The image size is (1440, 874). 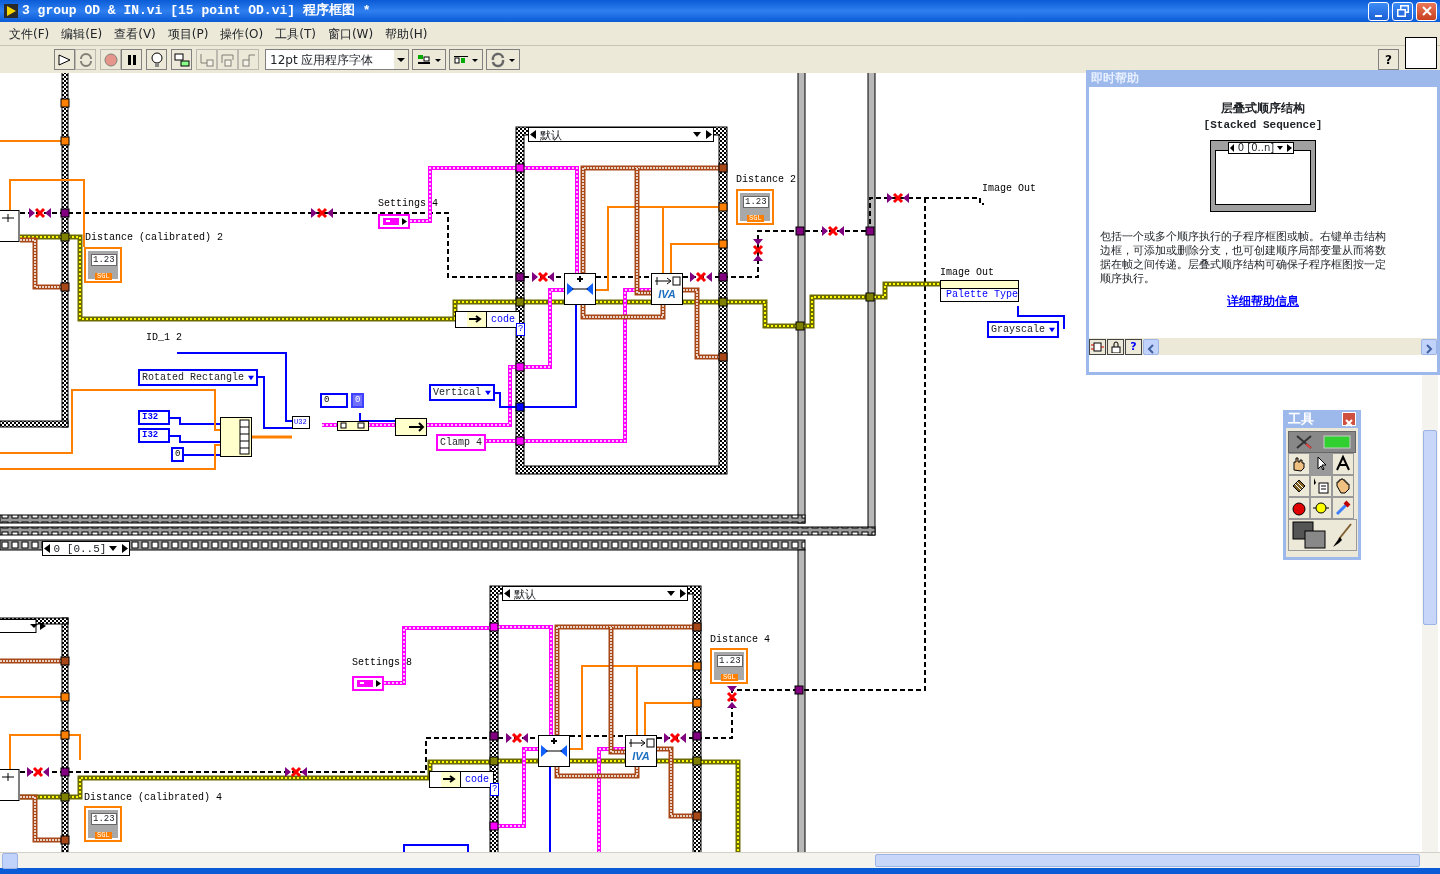 What do you see at coordinates (1023, 329) in the screenshot?
I see `enum-constant: Grayscale` at bounding box center [1023, 329].